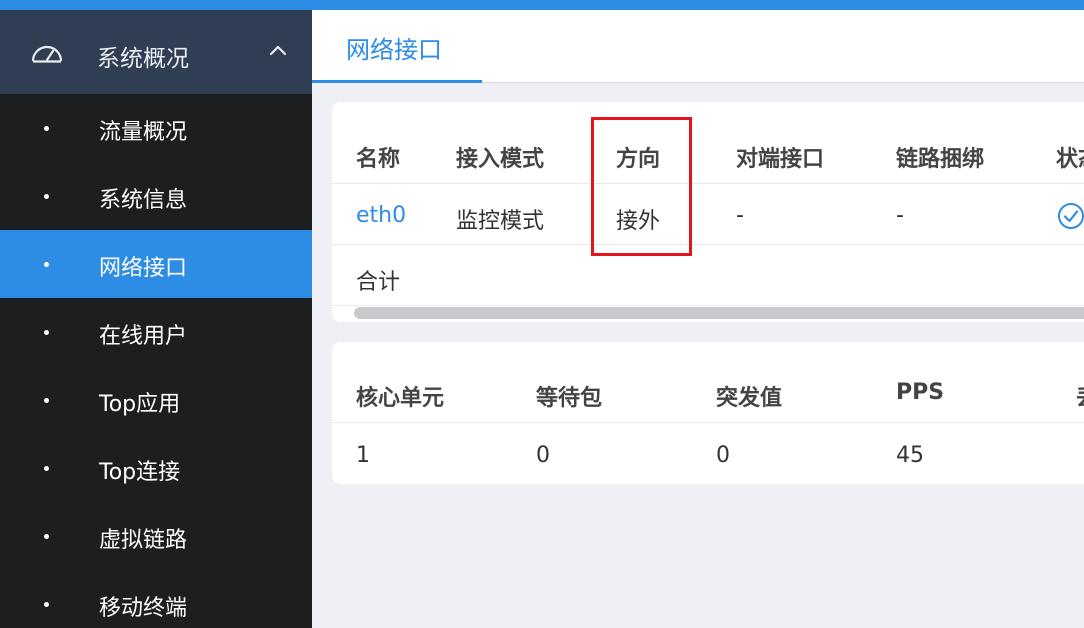 This screenshot has height=628, width=1084. Describe the element at coordinates (641, 186) in the screenshot. I see `annotation-highlight-box` at that location.